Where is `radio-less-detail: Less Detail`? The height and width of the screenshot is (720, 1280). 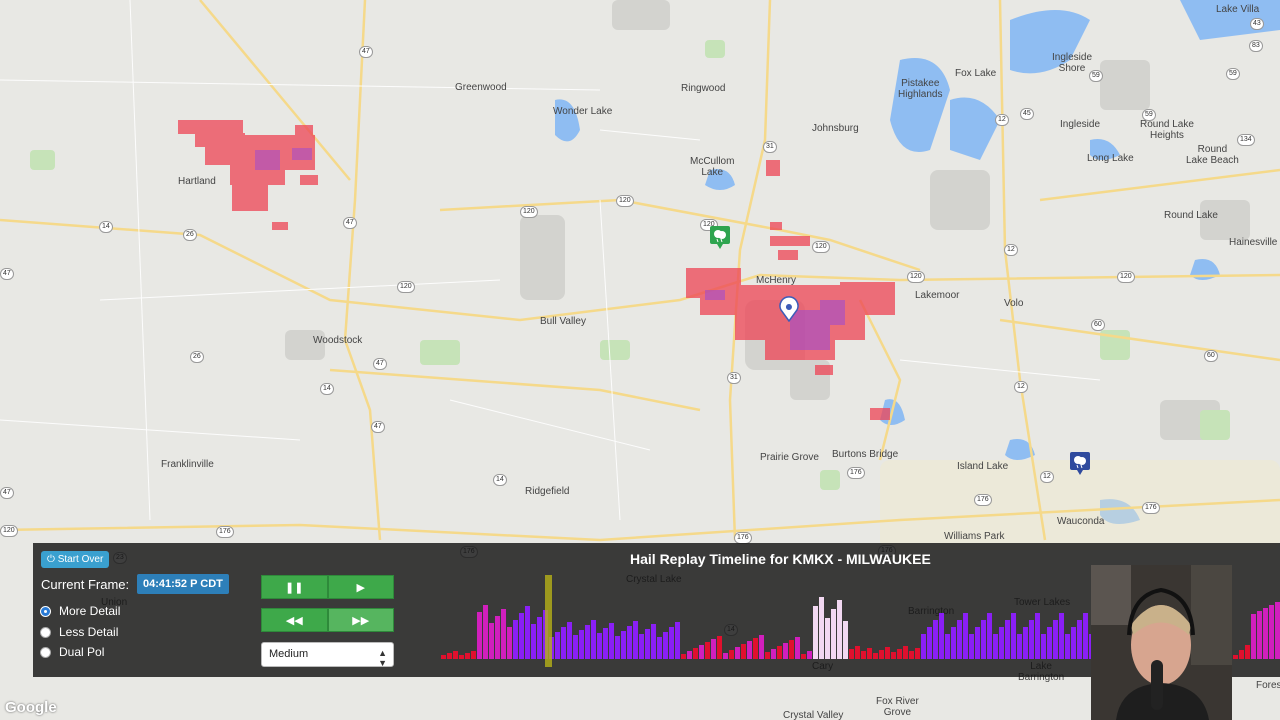 radio-less-detail: Less Detail is located at coordinates (79, 632).